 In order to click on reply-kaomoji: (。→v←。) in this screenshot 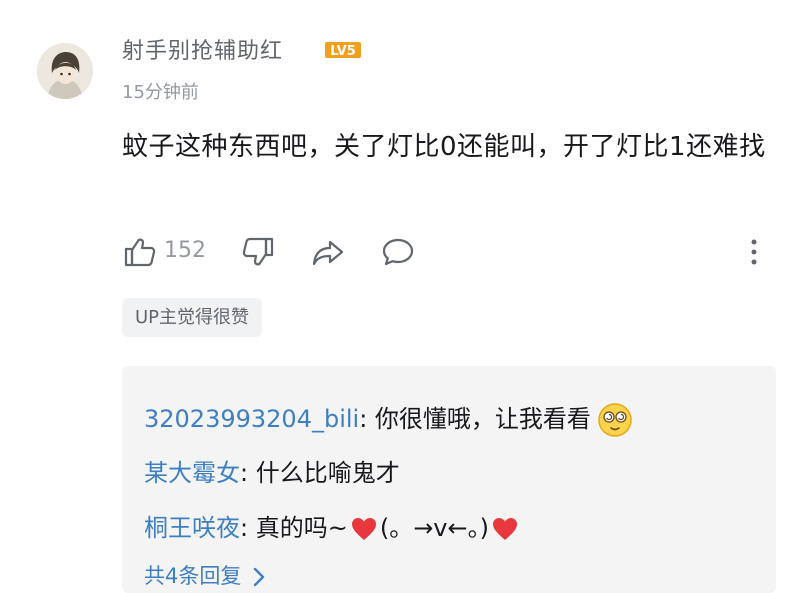, I will do `click(434, 528)`.